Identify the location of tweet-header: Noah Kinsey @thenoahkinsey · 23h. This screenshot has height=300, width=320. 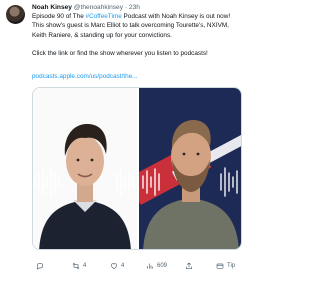
(86, 7).